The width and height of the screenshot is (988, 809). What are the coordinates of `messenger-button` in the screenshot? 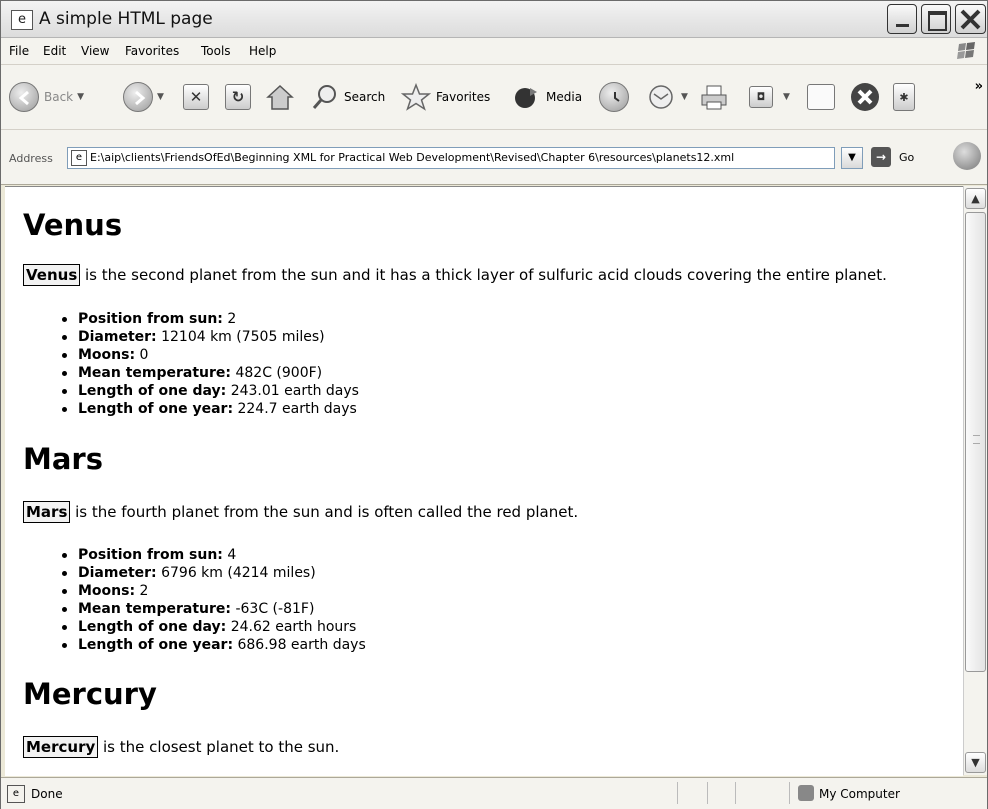 It's located at (865, 97).